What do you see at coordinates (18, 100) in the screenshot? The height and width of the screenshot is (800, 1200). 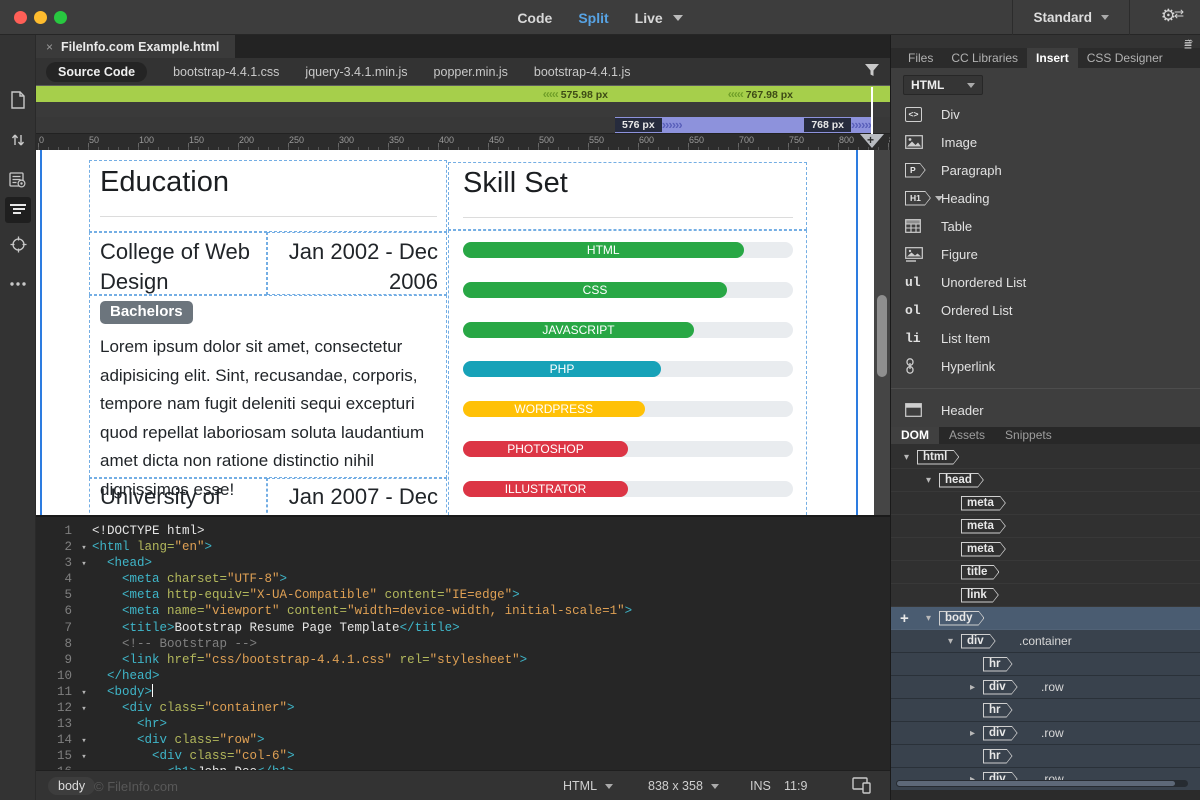 I see `new-document-icon` at bounding box center [18, 100].